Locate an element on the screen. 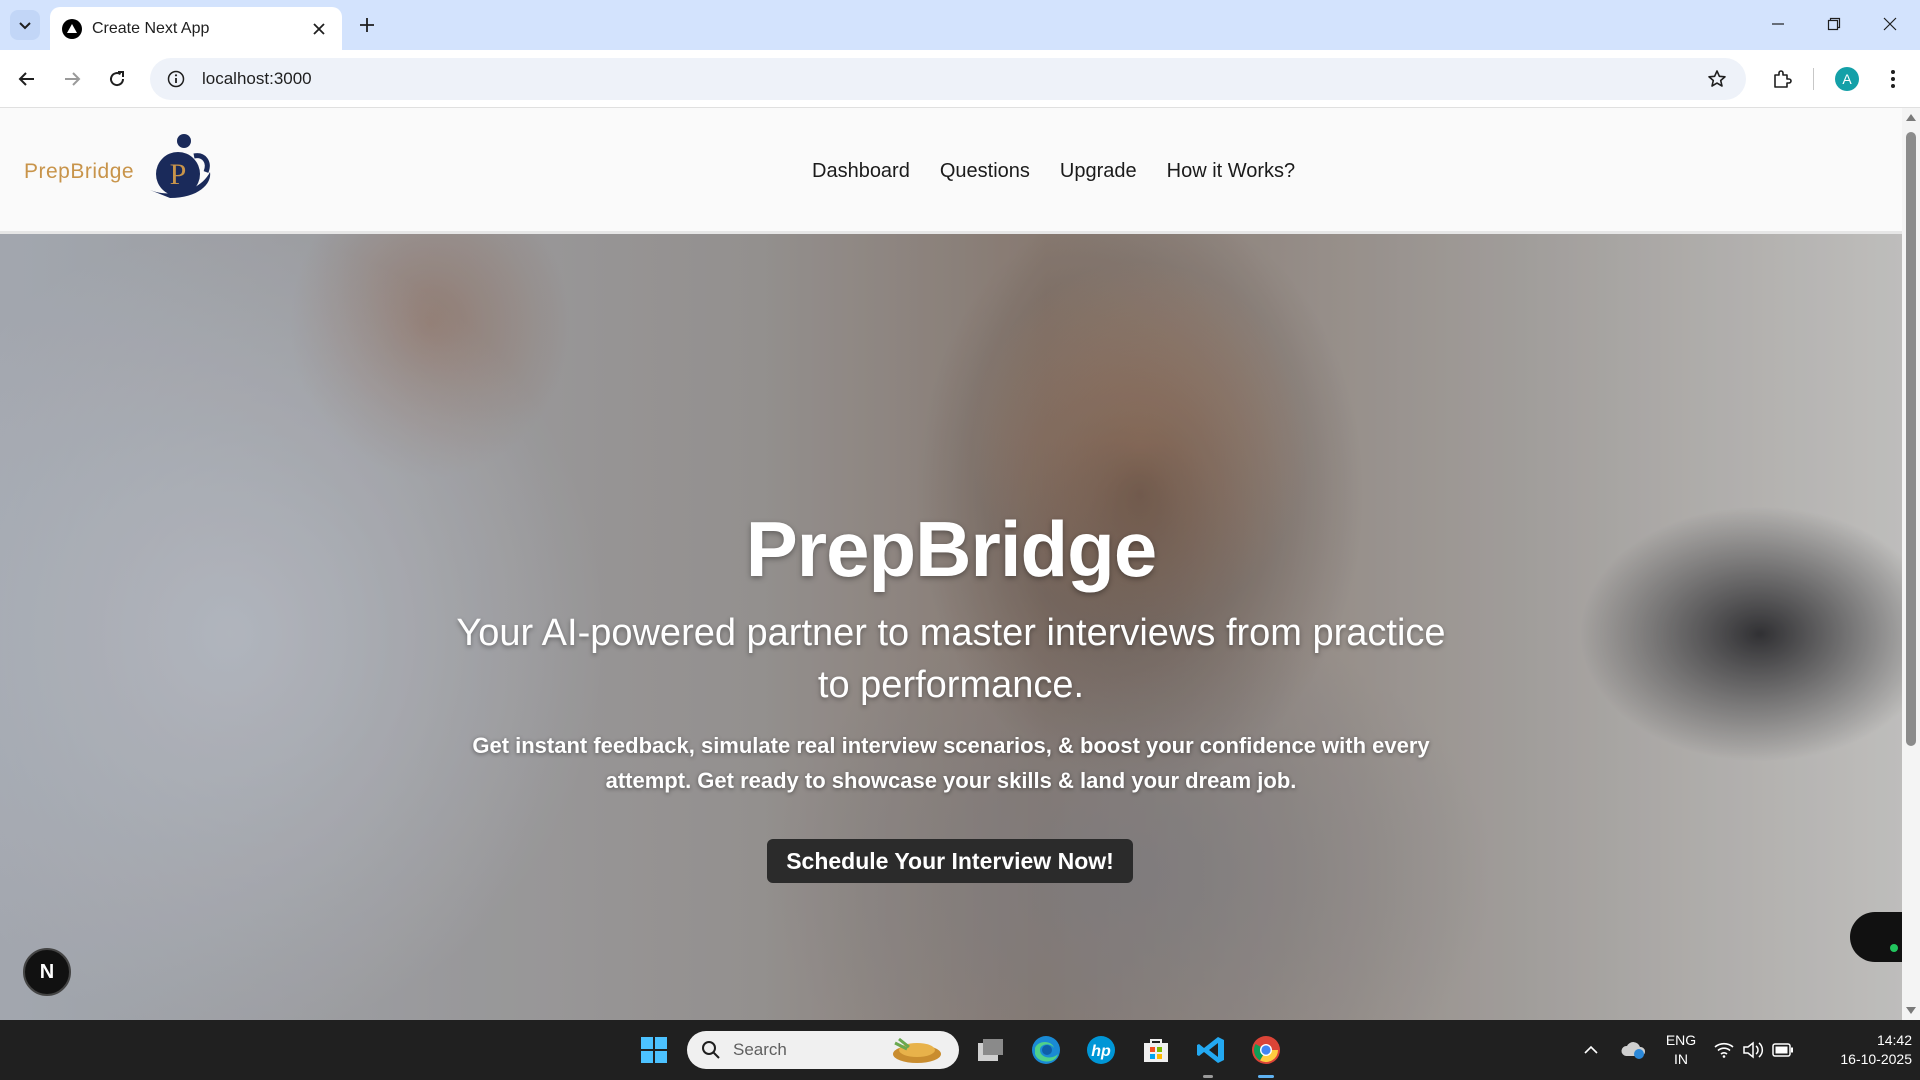 The height and width of the screenshot is (1080, 1920). quick-settings-button is located at coordinates (1754, 1050).